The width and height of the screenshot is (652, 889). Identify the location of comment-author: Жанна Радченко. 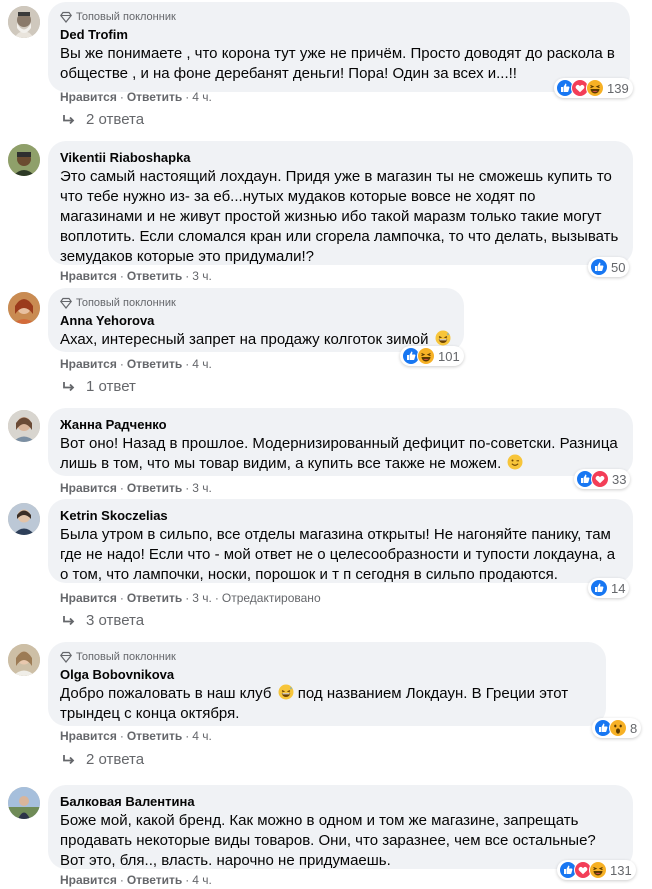
(340, 424).